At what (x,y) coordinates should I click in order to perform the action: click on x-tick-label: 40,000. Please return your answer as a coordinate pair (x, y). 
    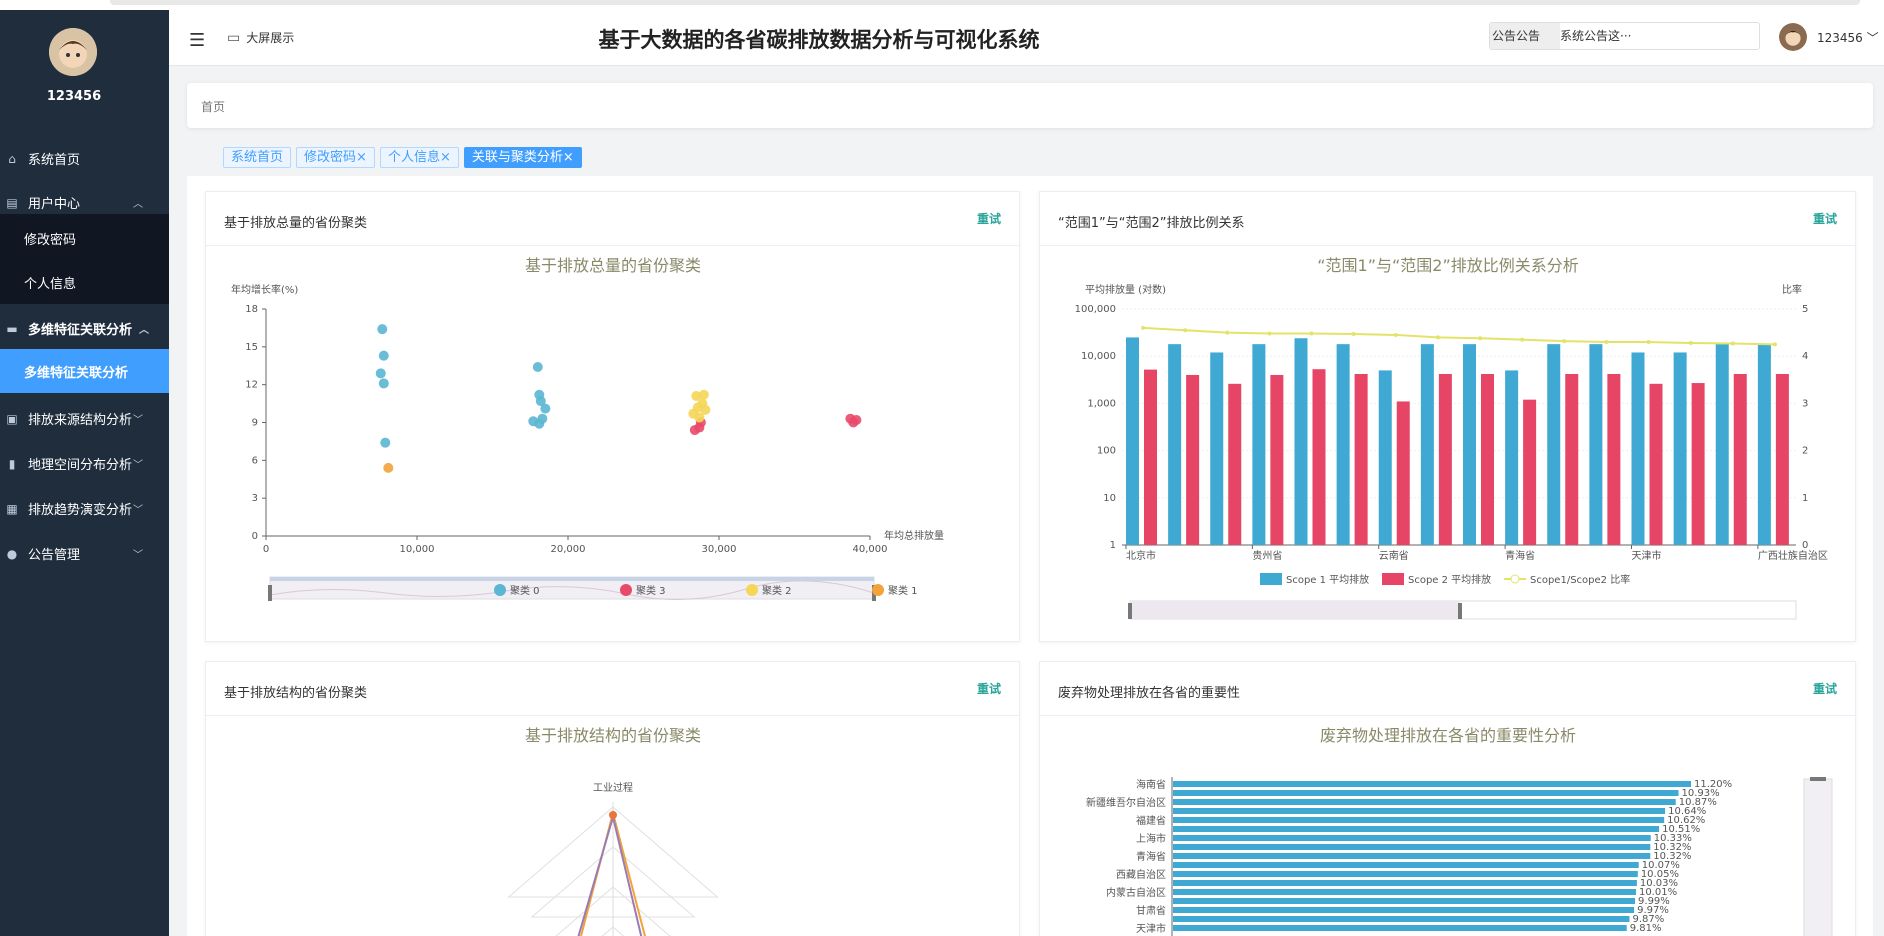
    Looking at the image, I should click on (870, 549).